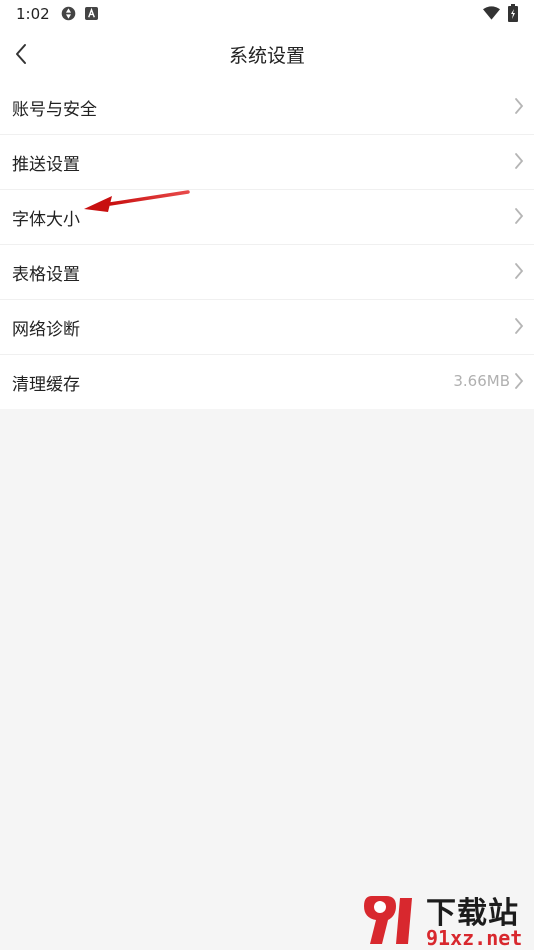 The width and height of the screenshot is (534, 950). I want to click on wifi-icon, so click(491, 13).